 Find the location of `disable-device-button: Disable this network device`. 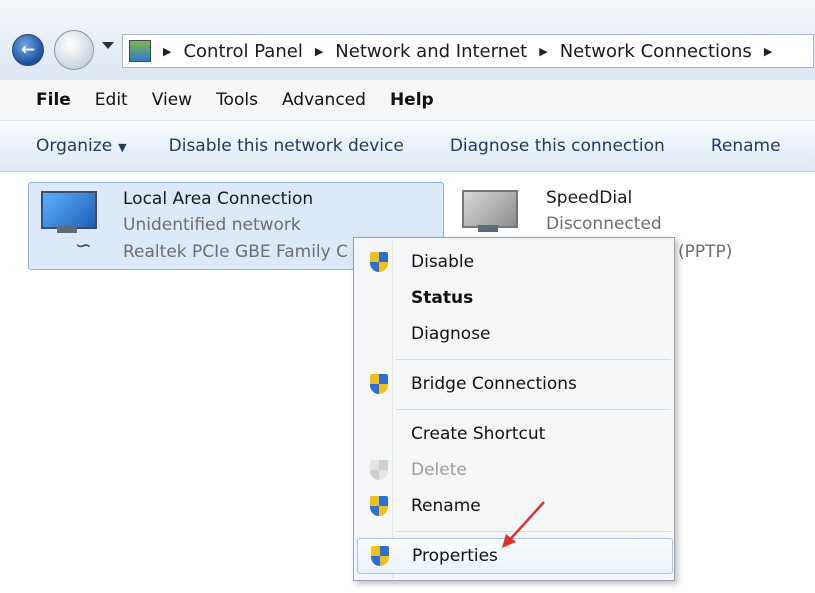

disable-device-button: Disable this network device is located at coordinates (286, 146).